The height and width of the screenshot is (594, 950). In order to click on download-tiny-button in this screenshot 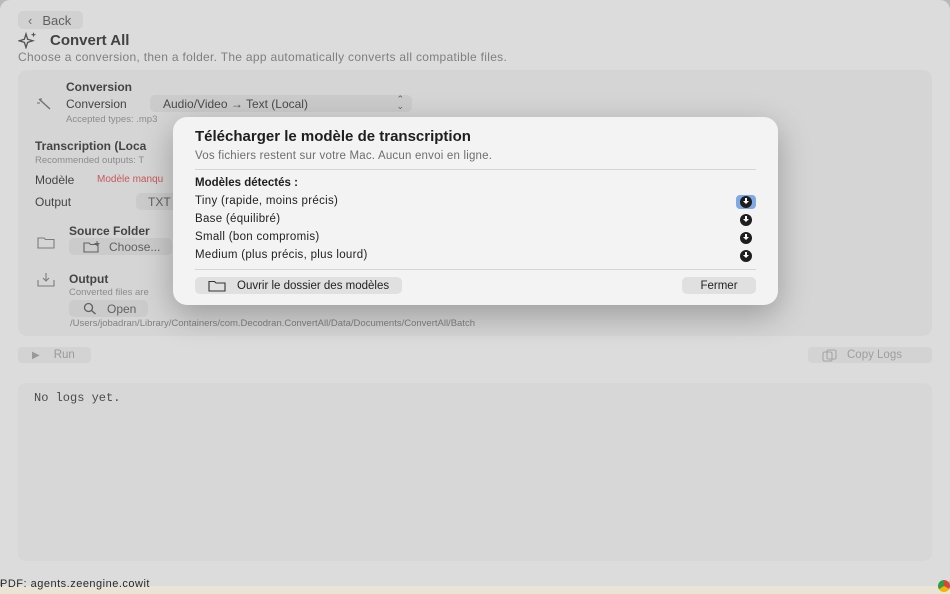, I will do `click(746, 202)`.